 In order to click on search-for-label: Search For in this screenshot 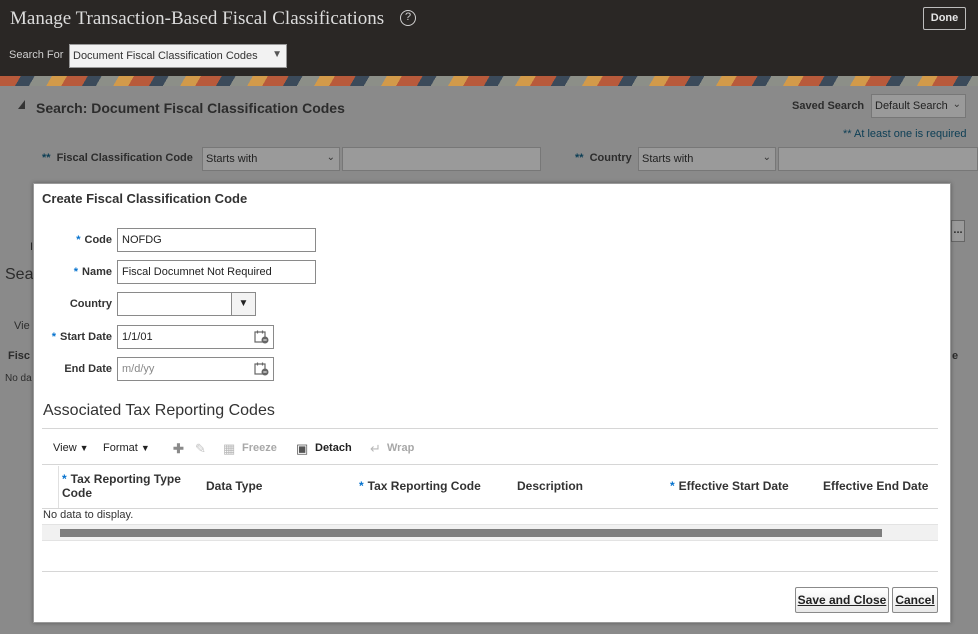, I will do `click(36, 55)`.